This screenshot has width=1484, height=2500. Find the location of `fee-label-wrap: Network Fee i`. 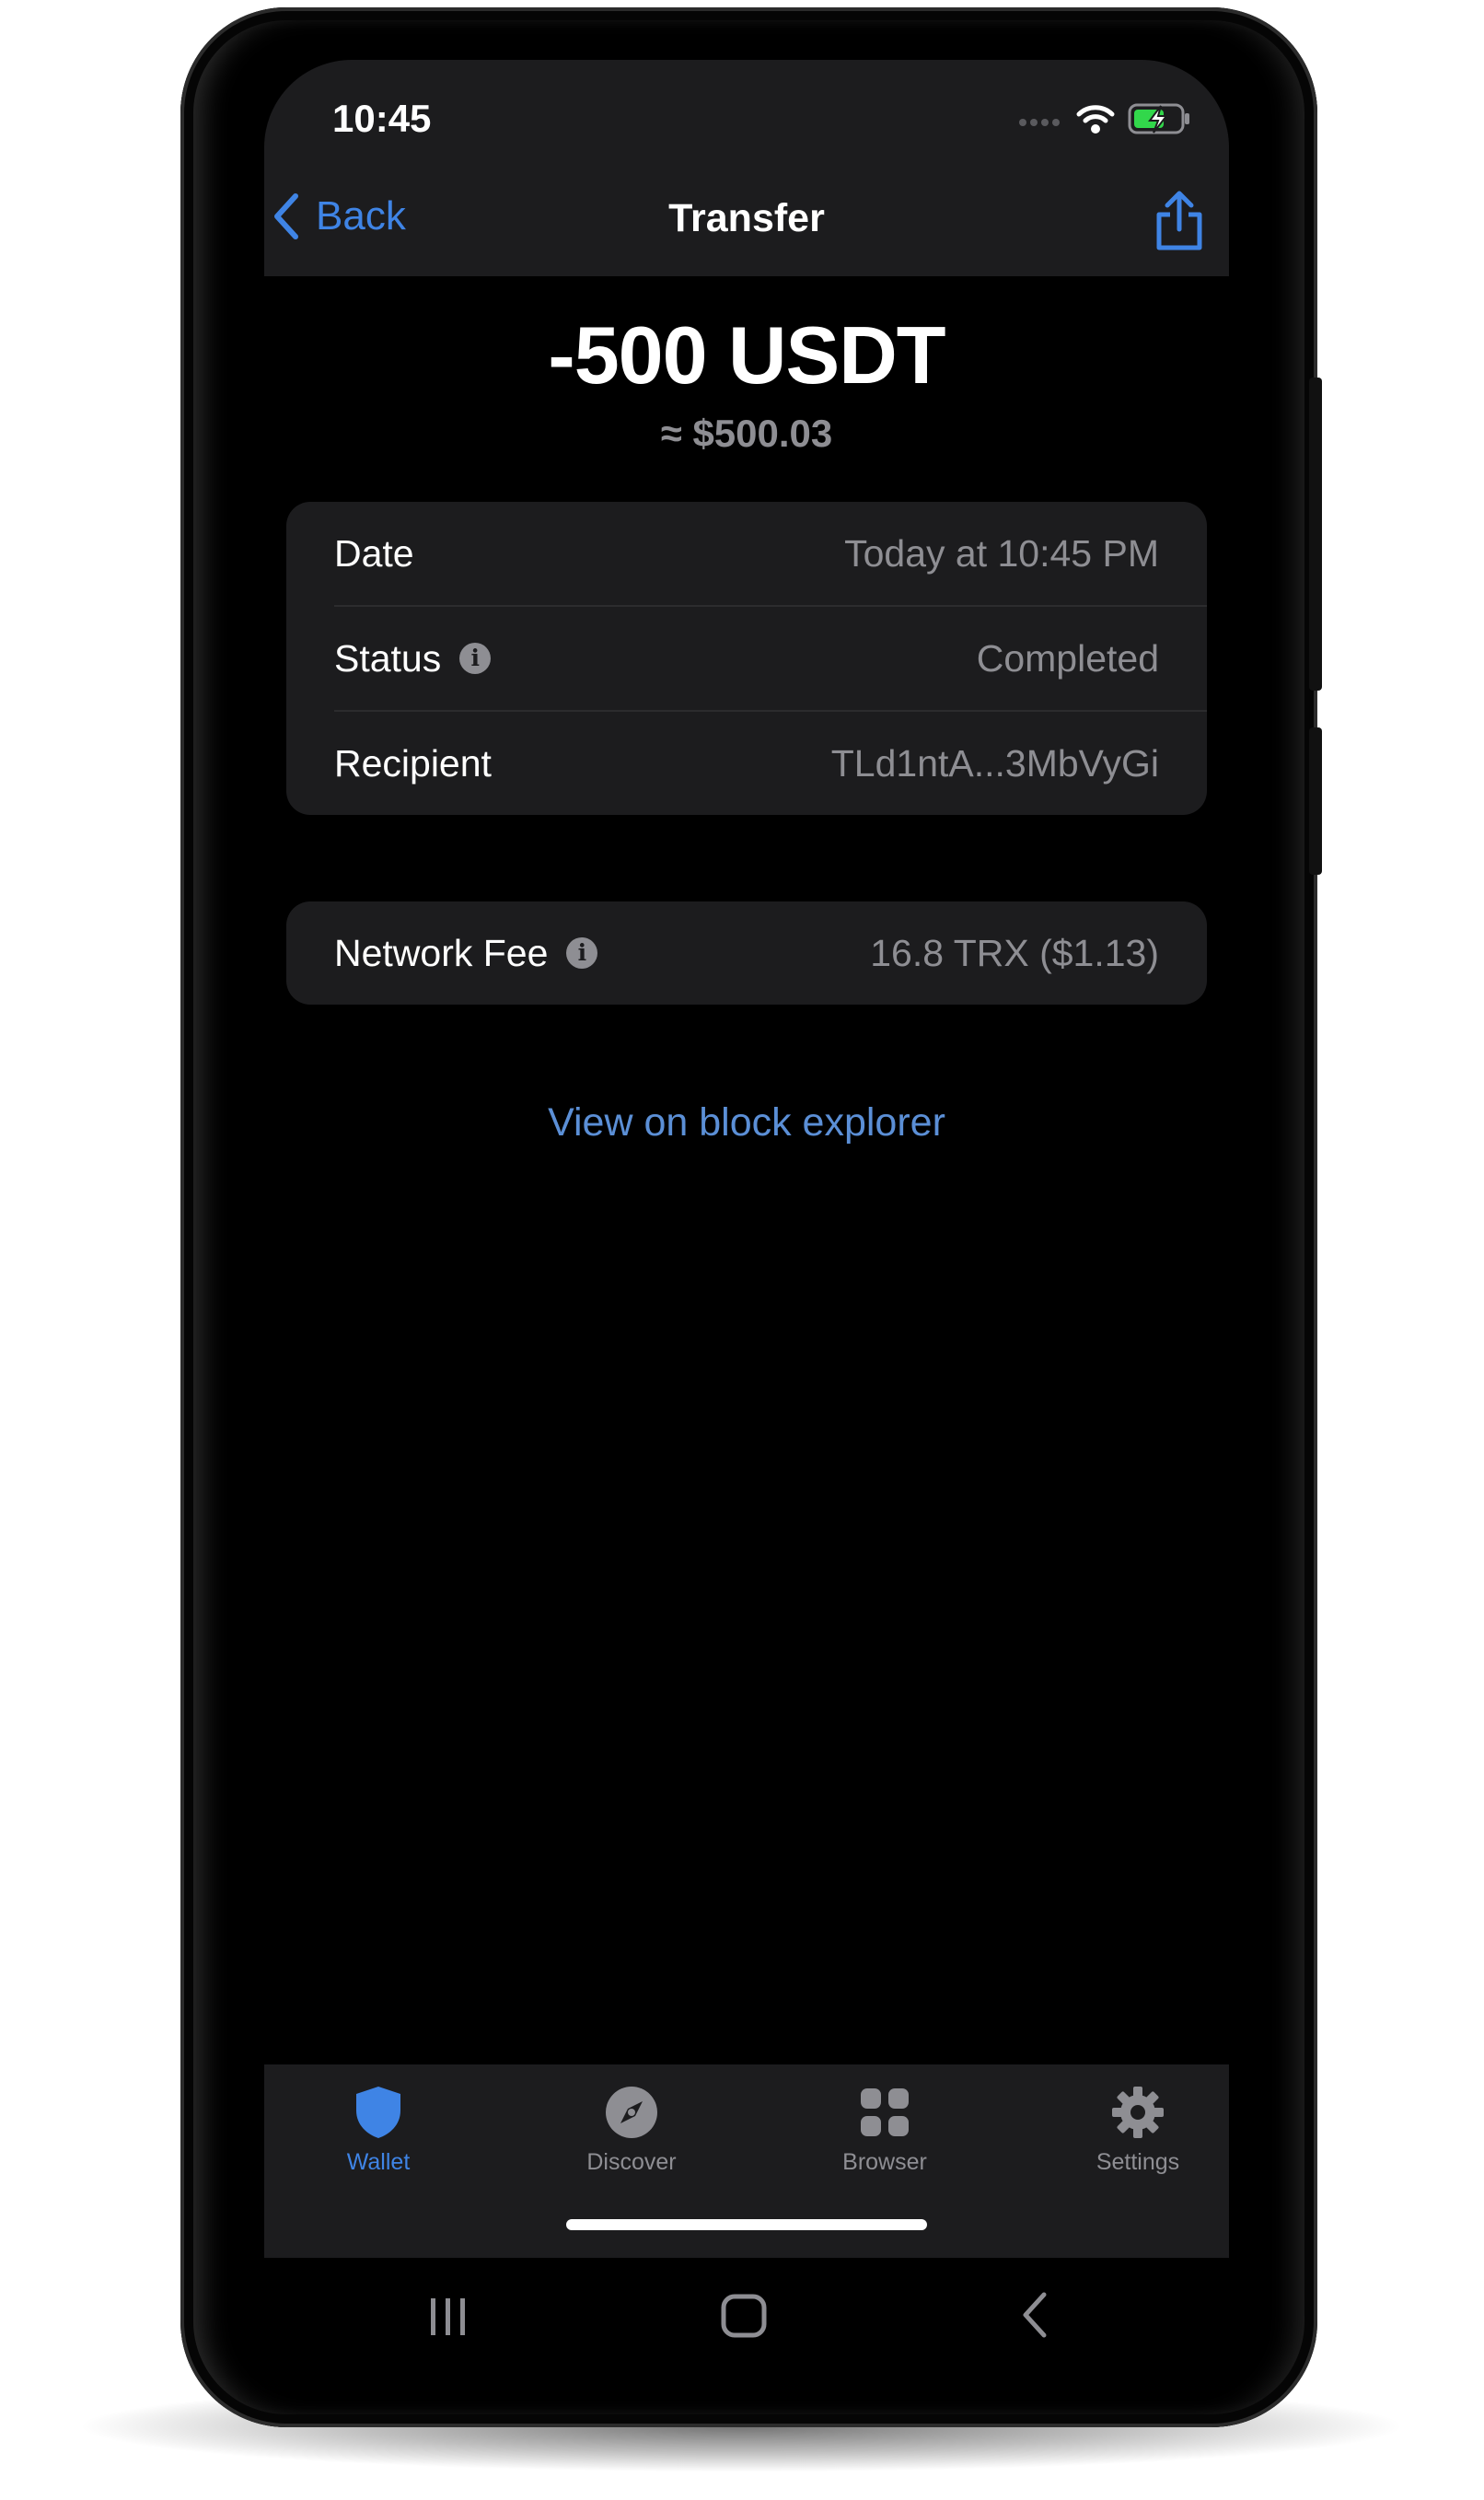

fee-label-wrap: Network Fee i is located at coordinates (466, 953).